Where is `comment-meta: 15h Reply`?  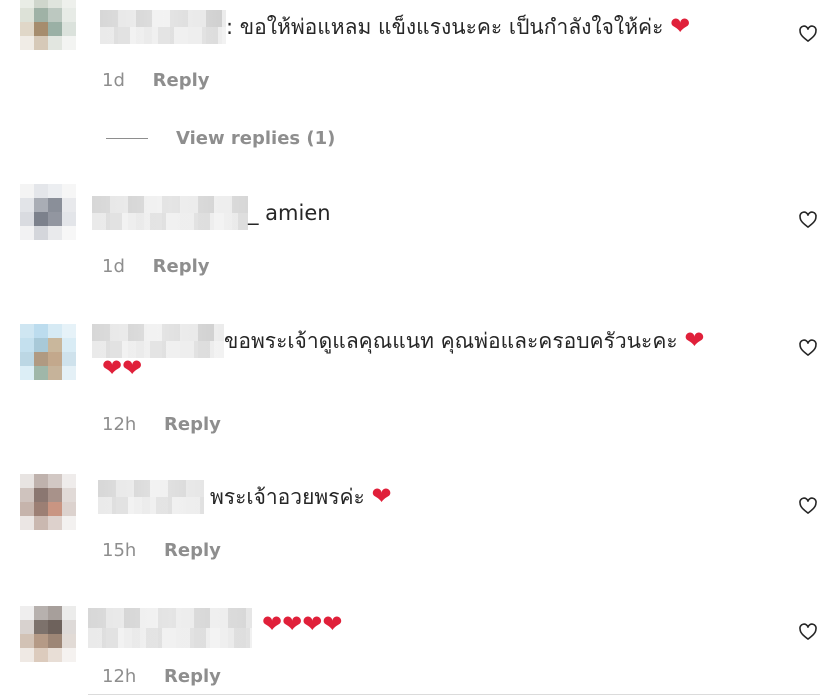 comment-meta: 15h Reply is located at coordinates (161, 550).